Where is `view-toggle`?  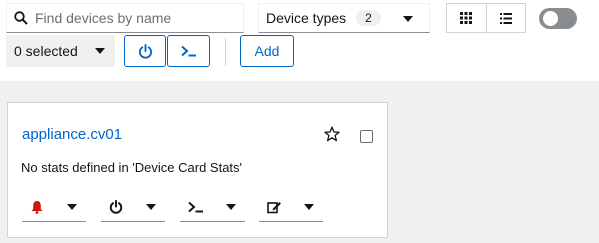 view-toggle is located at coordinates (486, 18).